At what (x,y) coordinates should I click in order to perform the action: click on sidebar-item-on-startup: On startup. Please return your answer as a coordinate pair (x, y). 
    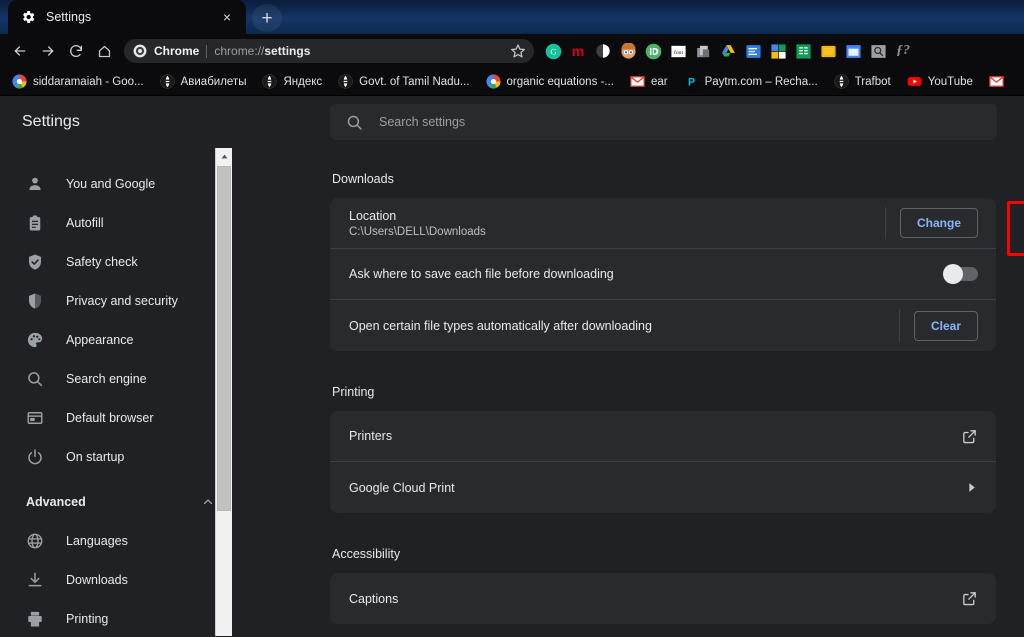
    Looking at the image, I should click on (116, 456).